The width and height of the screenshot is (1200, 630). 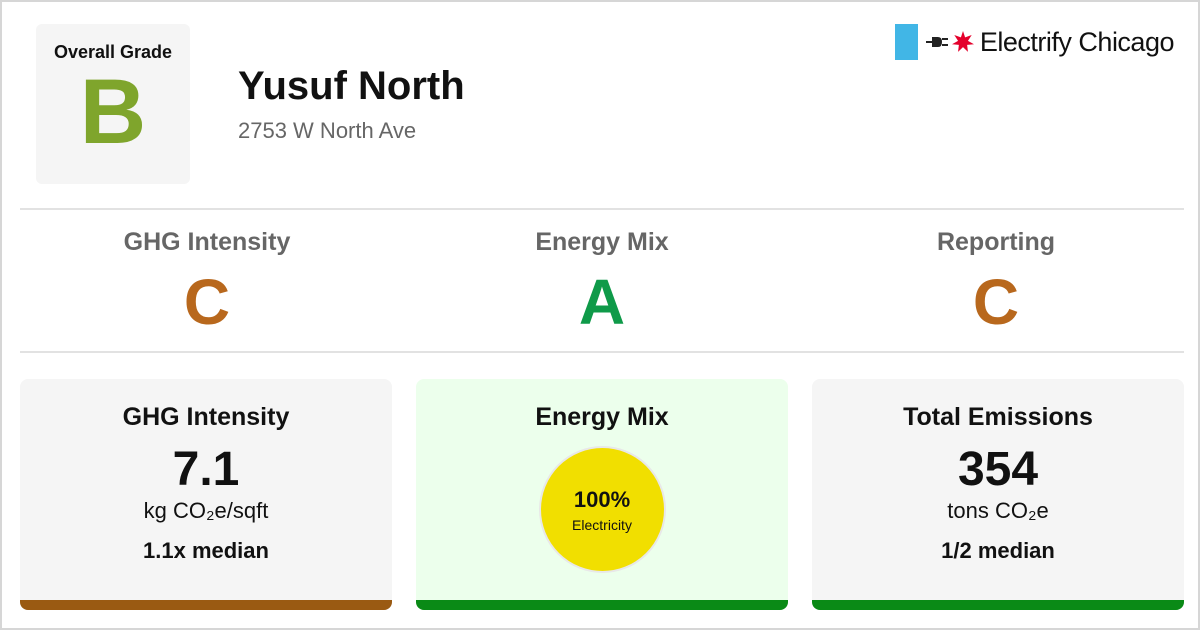 I want to click on card-unit: kg CO₂e/sqft, so click(x=206, y=510).